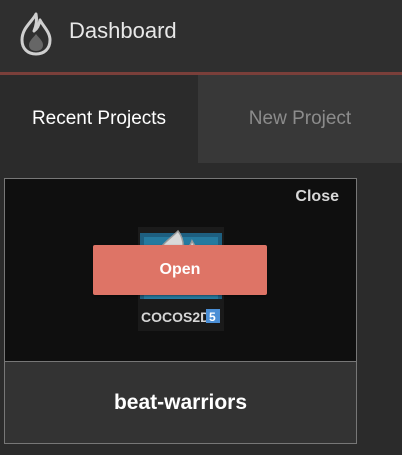 The image size is (402, 455). I want to click on cocos-flame-logo-icon, so click(36, 34).